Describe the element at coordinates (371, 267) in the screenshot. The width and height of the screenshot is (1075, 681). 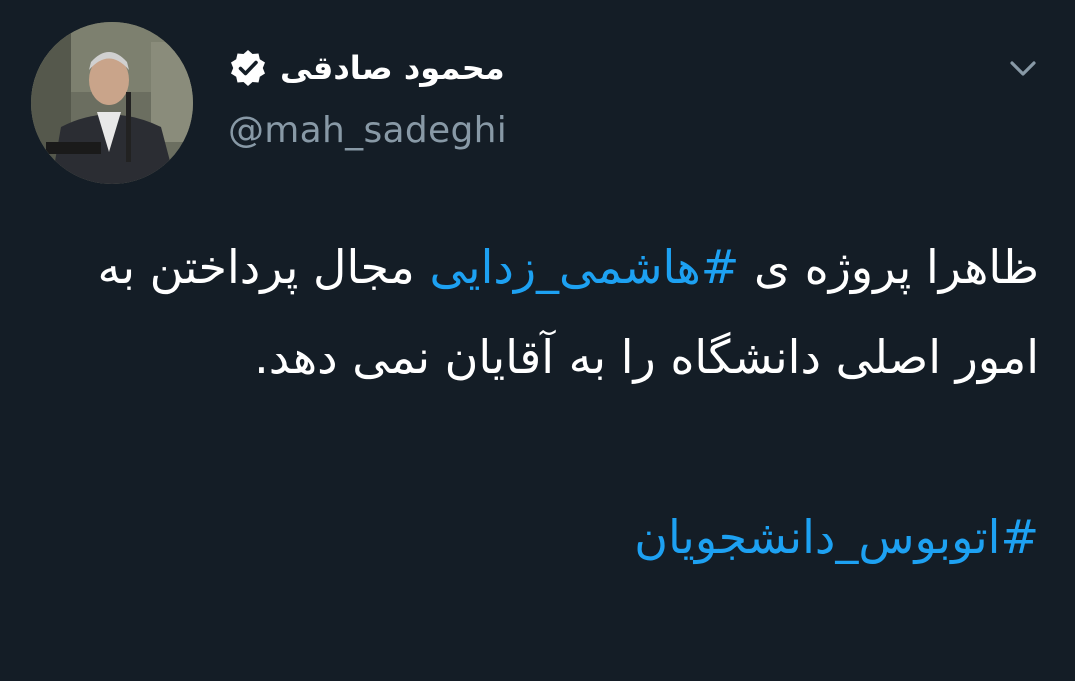
I see `tweet-text-segment: مجال` at that location.